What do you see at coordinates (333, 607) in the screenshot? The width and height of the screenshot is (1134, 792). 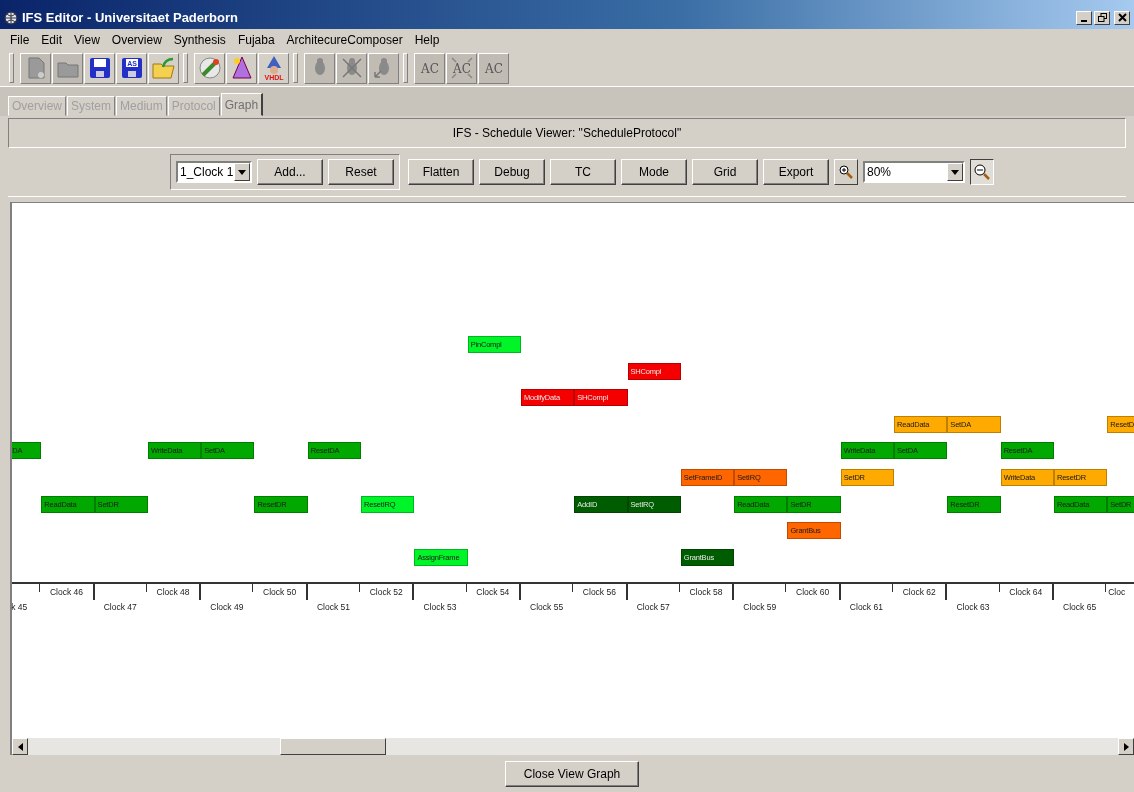 I see `clock-label: Clock 51` at bounding box center [333, 607].